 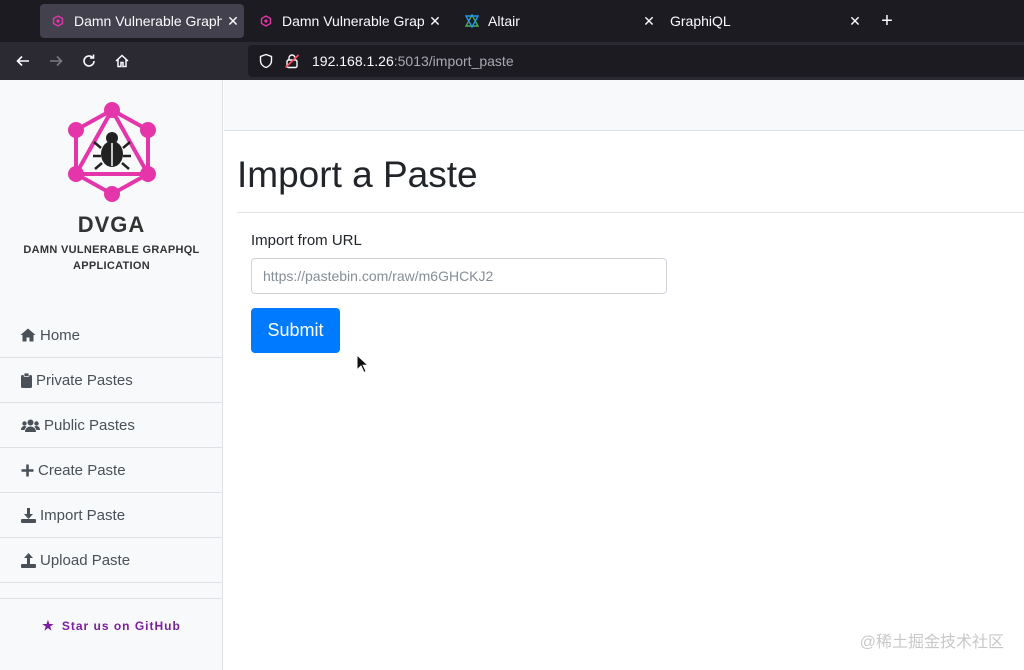 What do you see at coordinates (111, 250) in the screenshot?
I see `brand-subtitle-line: DAMN VULNERABLE GRAPHQL` at bounding box center [111, 250].